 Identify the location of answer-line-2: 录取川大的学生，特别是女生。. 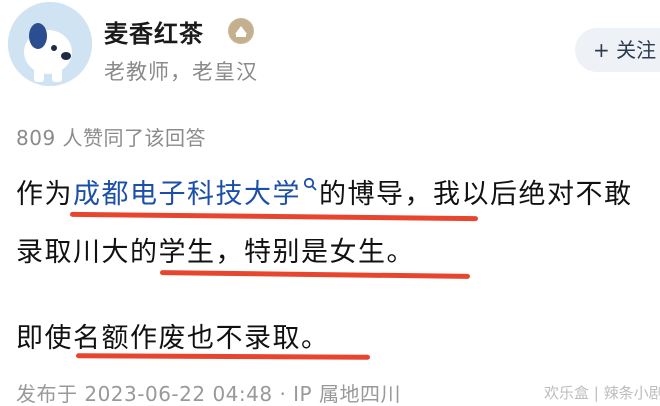
(215, 252).